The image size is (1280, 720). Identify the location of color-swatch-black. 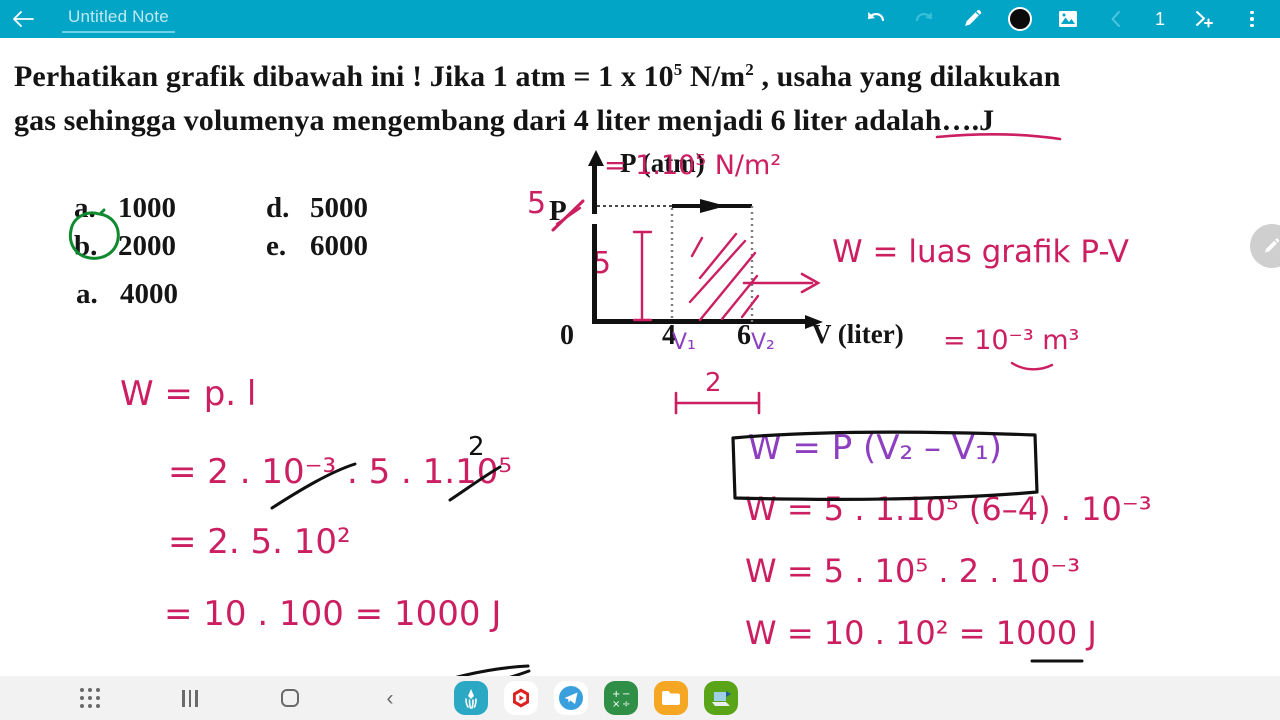
(1020, 19).